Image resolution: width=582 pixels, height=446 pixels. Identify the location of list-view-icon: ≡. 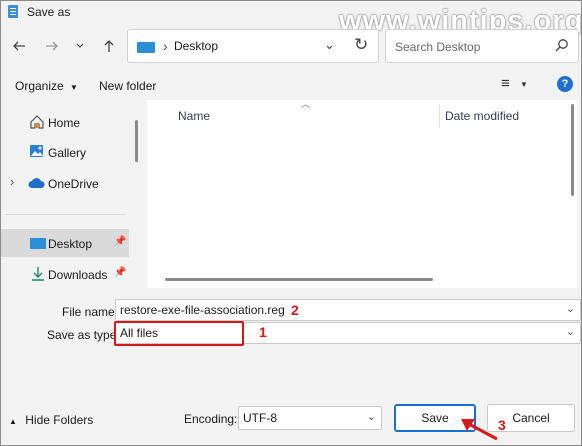
(505, 83).